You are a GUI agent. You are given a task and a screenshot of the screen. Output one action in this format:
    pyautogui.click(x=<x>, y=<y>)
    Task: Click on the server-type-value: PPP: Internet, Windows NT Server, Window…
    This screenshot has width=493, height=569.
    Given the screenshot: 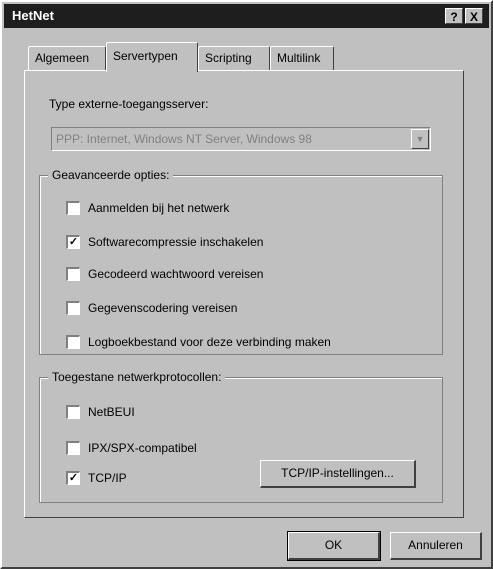 What is the action you would take?
    pyautogui.click(x=184, y=139)
    